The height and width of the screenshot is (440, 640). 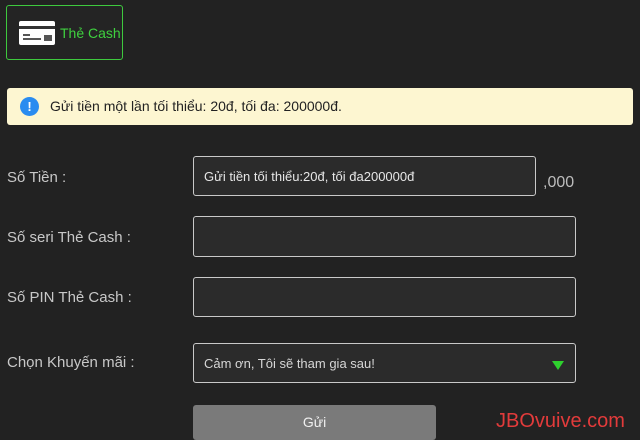 I want to click on pin-input, so click(x=384, y=297).